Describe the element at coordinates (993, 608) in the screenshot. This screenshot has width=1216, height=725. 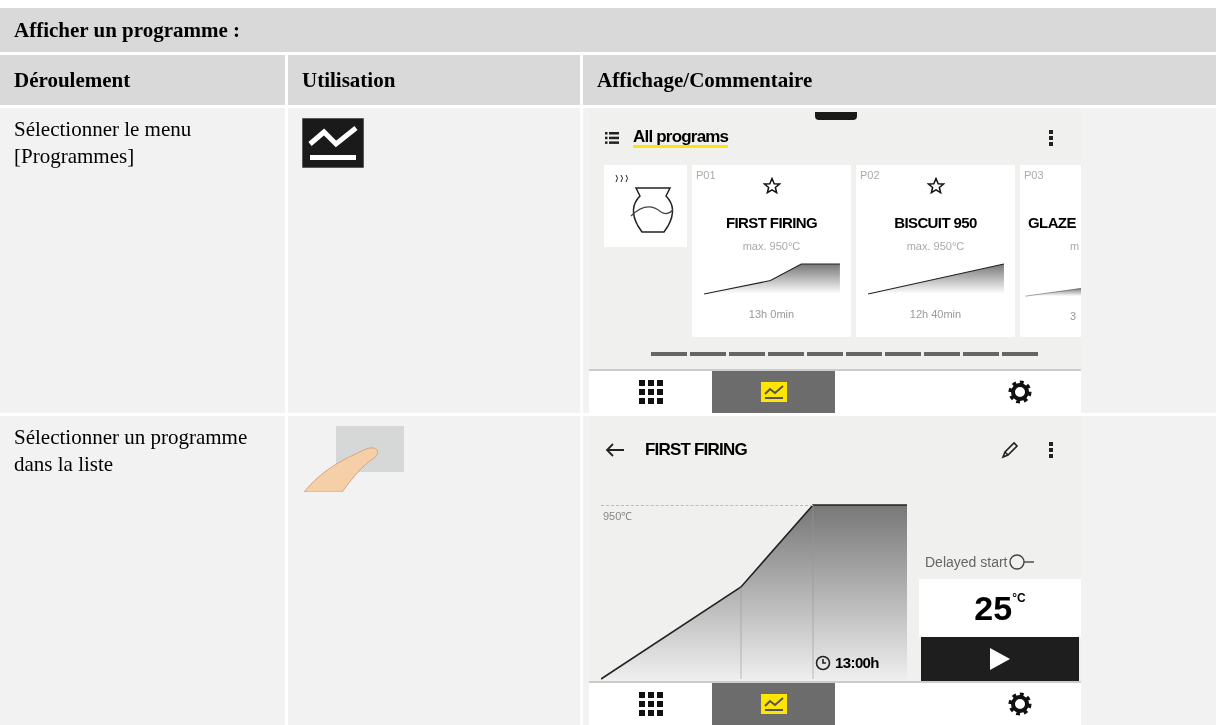
I see `current-temperature: 25` at that location.